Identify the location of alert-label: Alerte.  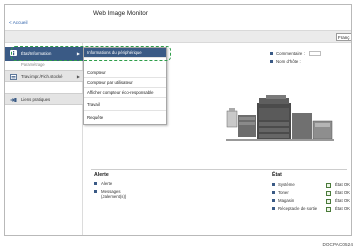
(107, 183).